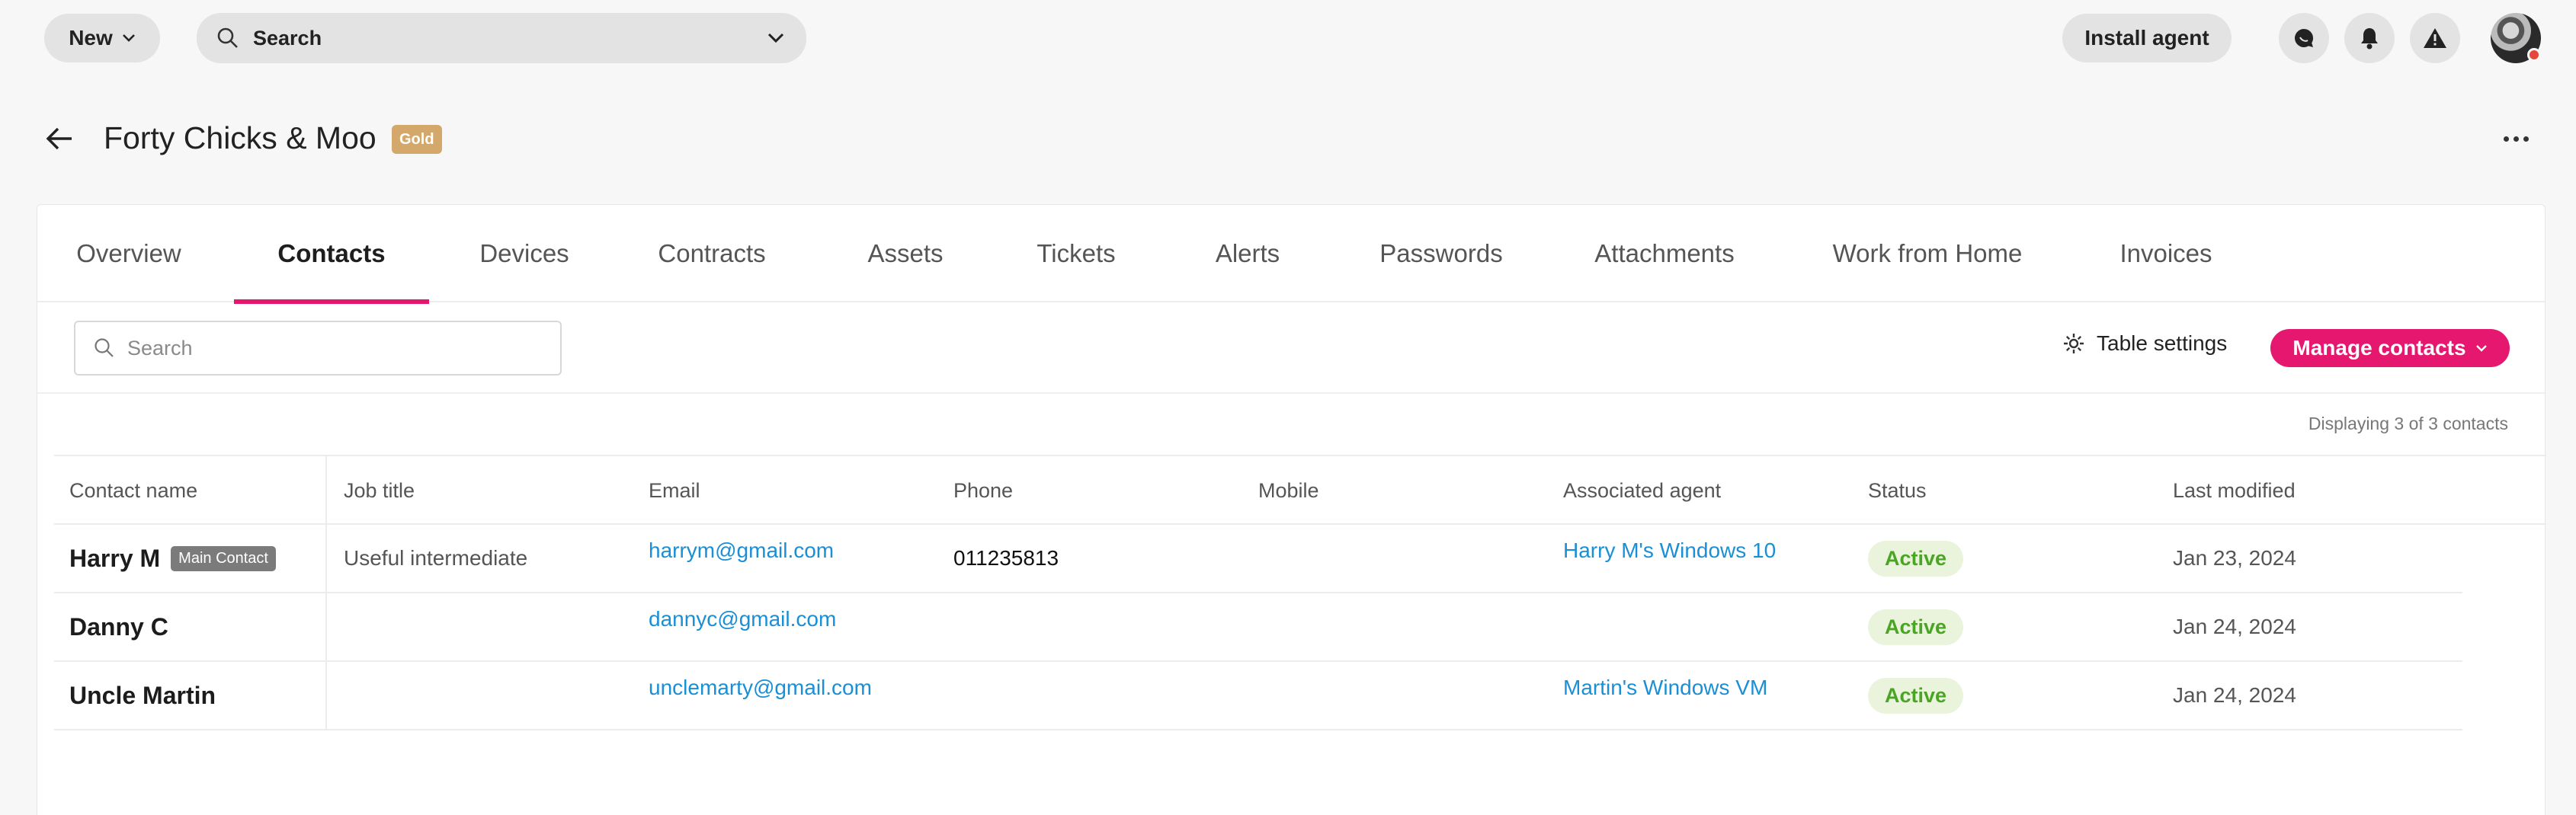  I want to click on agent-link: Harry M's Windows 10, so click(1669, 558).